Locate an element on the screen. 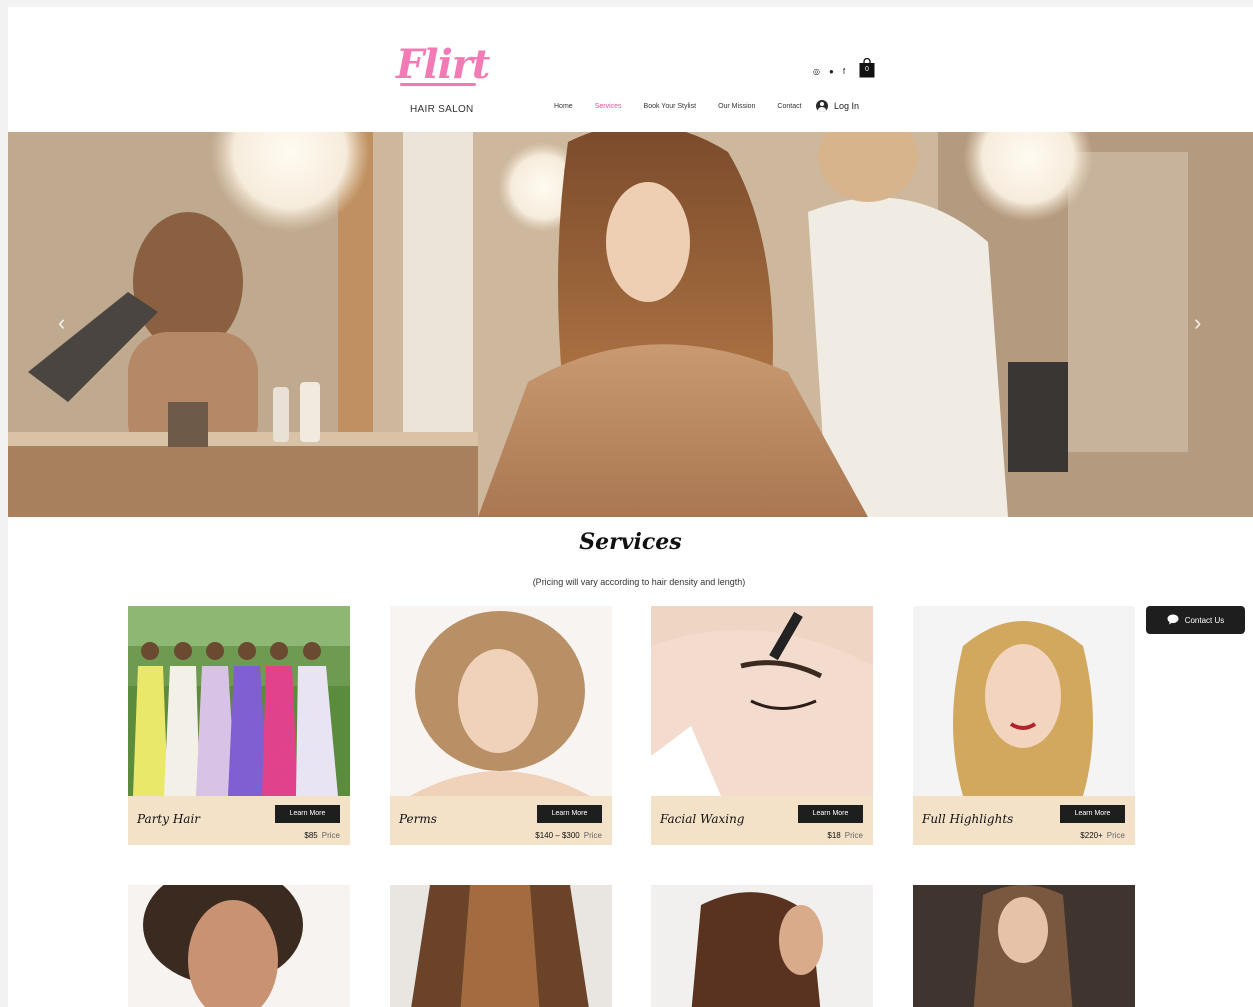 Image resolution: width=1253 pixels, height=1007 pixels. price-value: $85 is located at coordinates (311, 835).